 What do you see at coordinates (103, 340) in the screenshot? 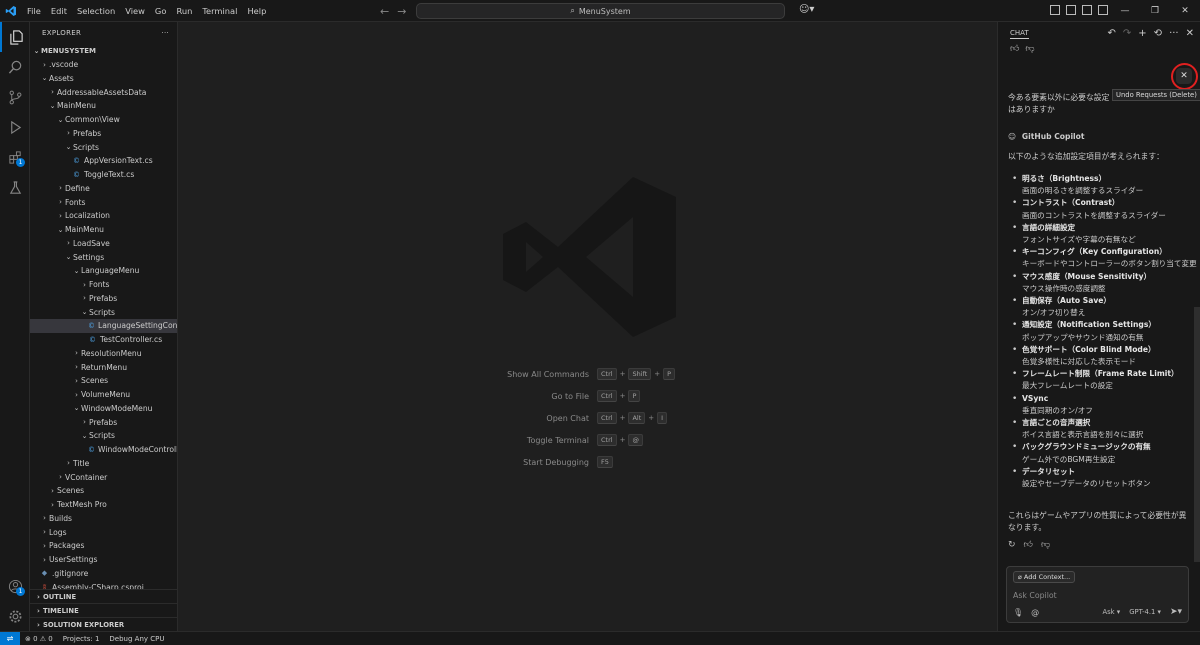
I see `tree-file: © TestController.cs` at bounding box center [103, 340].